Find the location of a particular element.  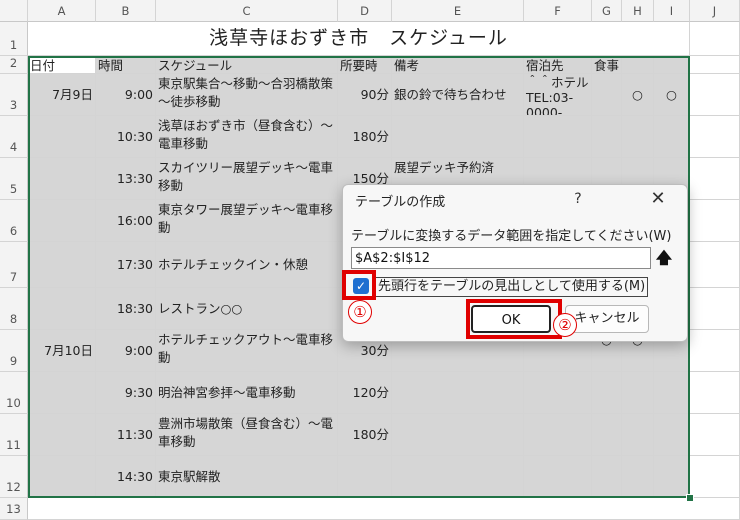

cell-c7: ホテルチェックイン・休憩 is located at coordinates (247, 265).